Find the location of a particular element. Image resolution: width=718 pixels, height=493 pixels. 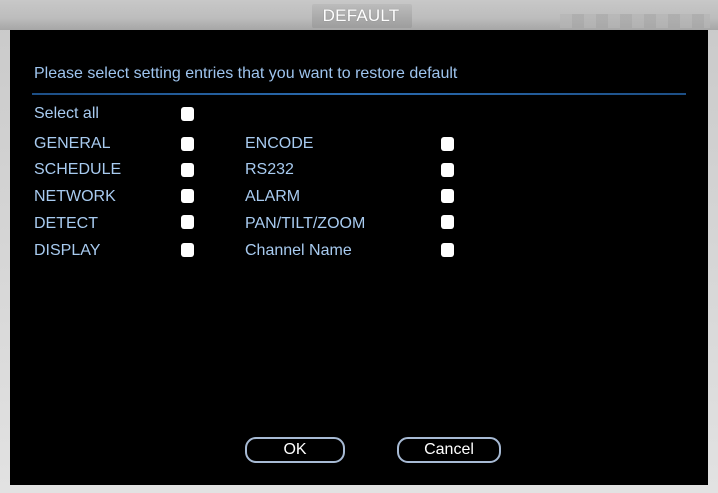

title-bar: DEFAULT is located at coordinates (359, 15).